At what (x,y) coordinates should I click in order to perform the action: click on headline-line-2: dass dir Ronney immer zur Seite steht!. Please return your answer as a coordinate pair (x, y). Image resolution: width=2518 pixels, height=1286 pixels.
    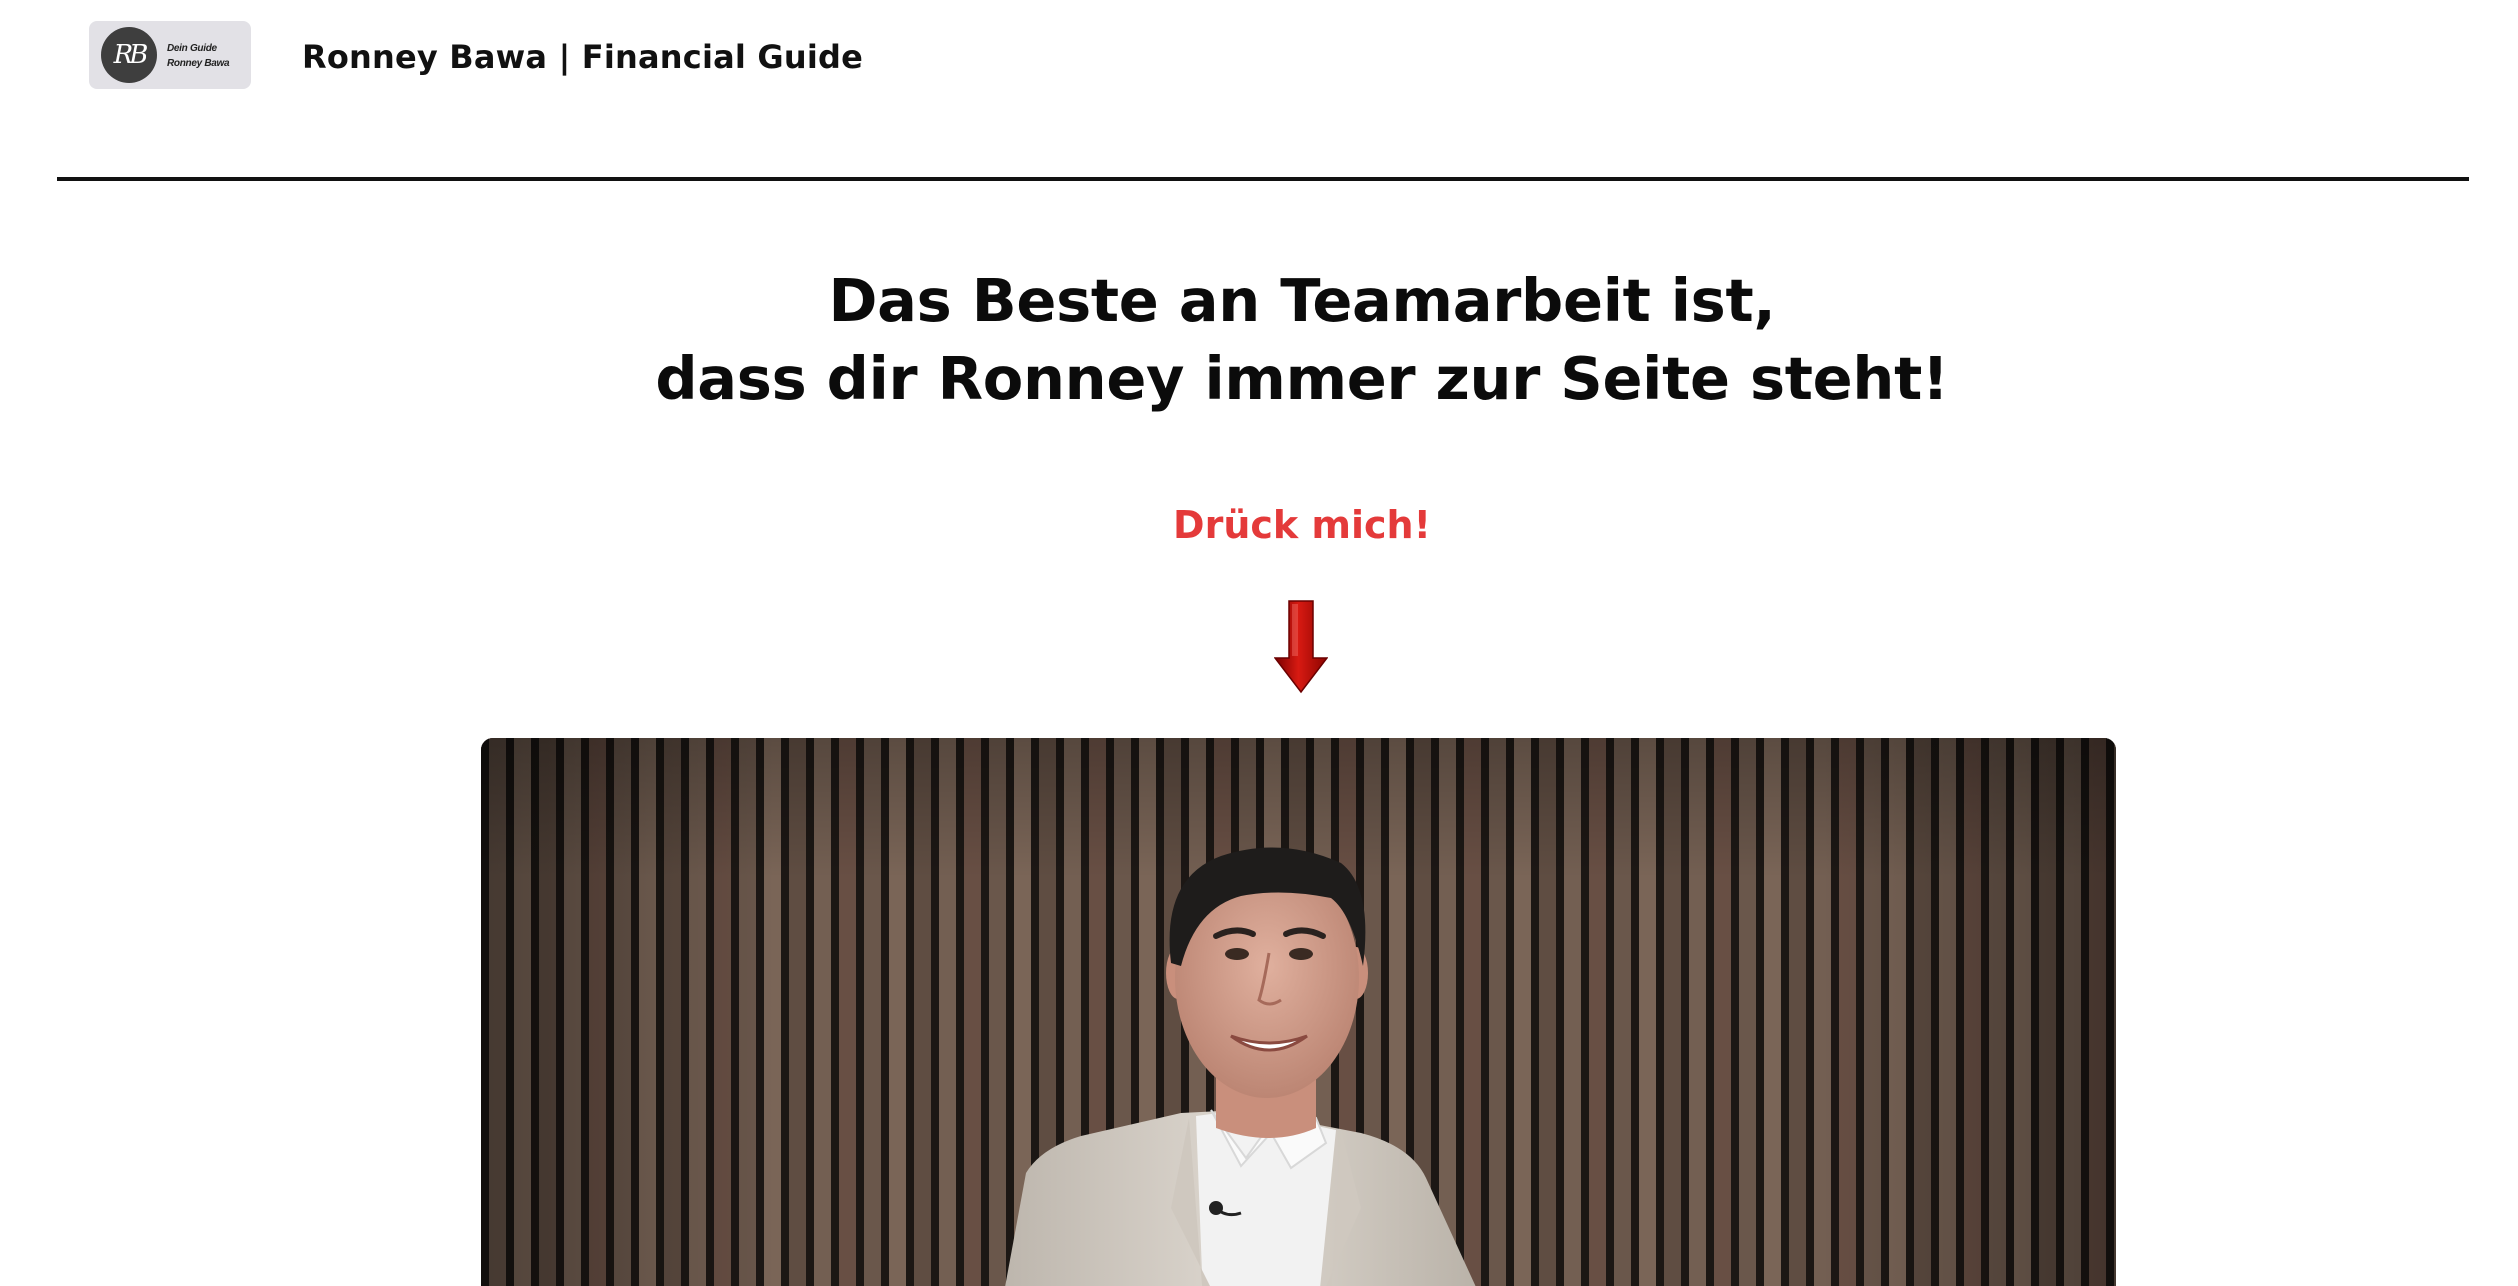
    Looking at the image, I should click on (1302, 378).